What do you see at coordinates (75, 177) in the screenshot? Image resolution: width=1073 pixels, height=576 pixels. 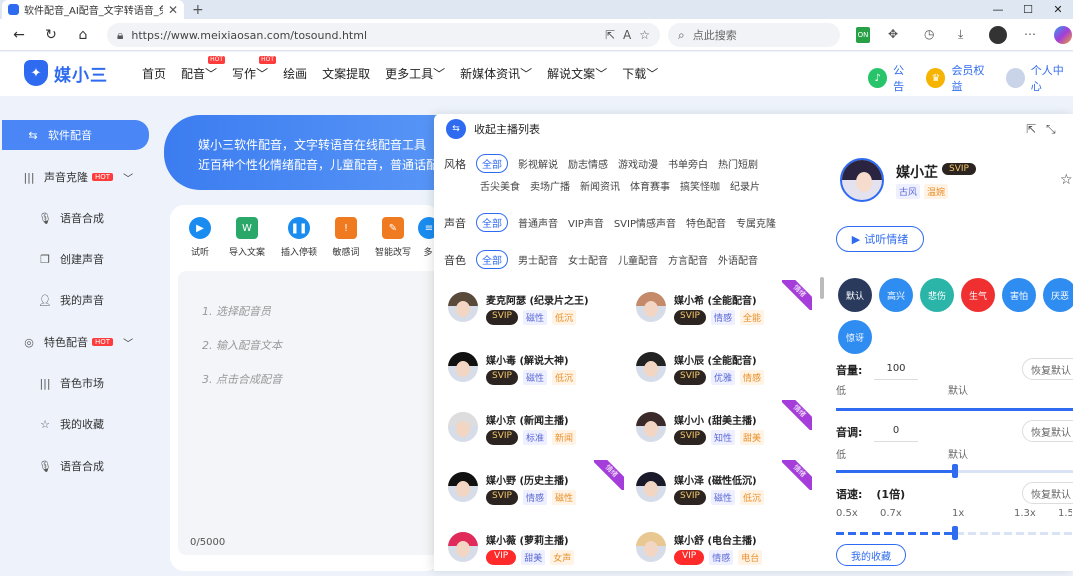 I see `sidebar-item-voice-clone: ||| 声音克隆 HOT ﹀` at bounding box center [75, 177].